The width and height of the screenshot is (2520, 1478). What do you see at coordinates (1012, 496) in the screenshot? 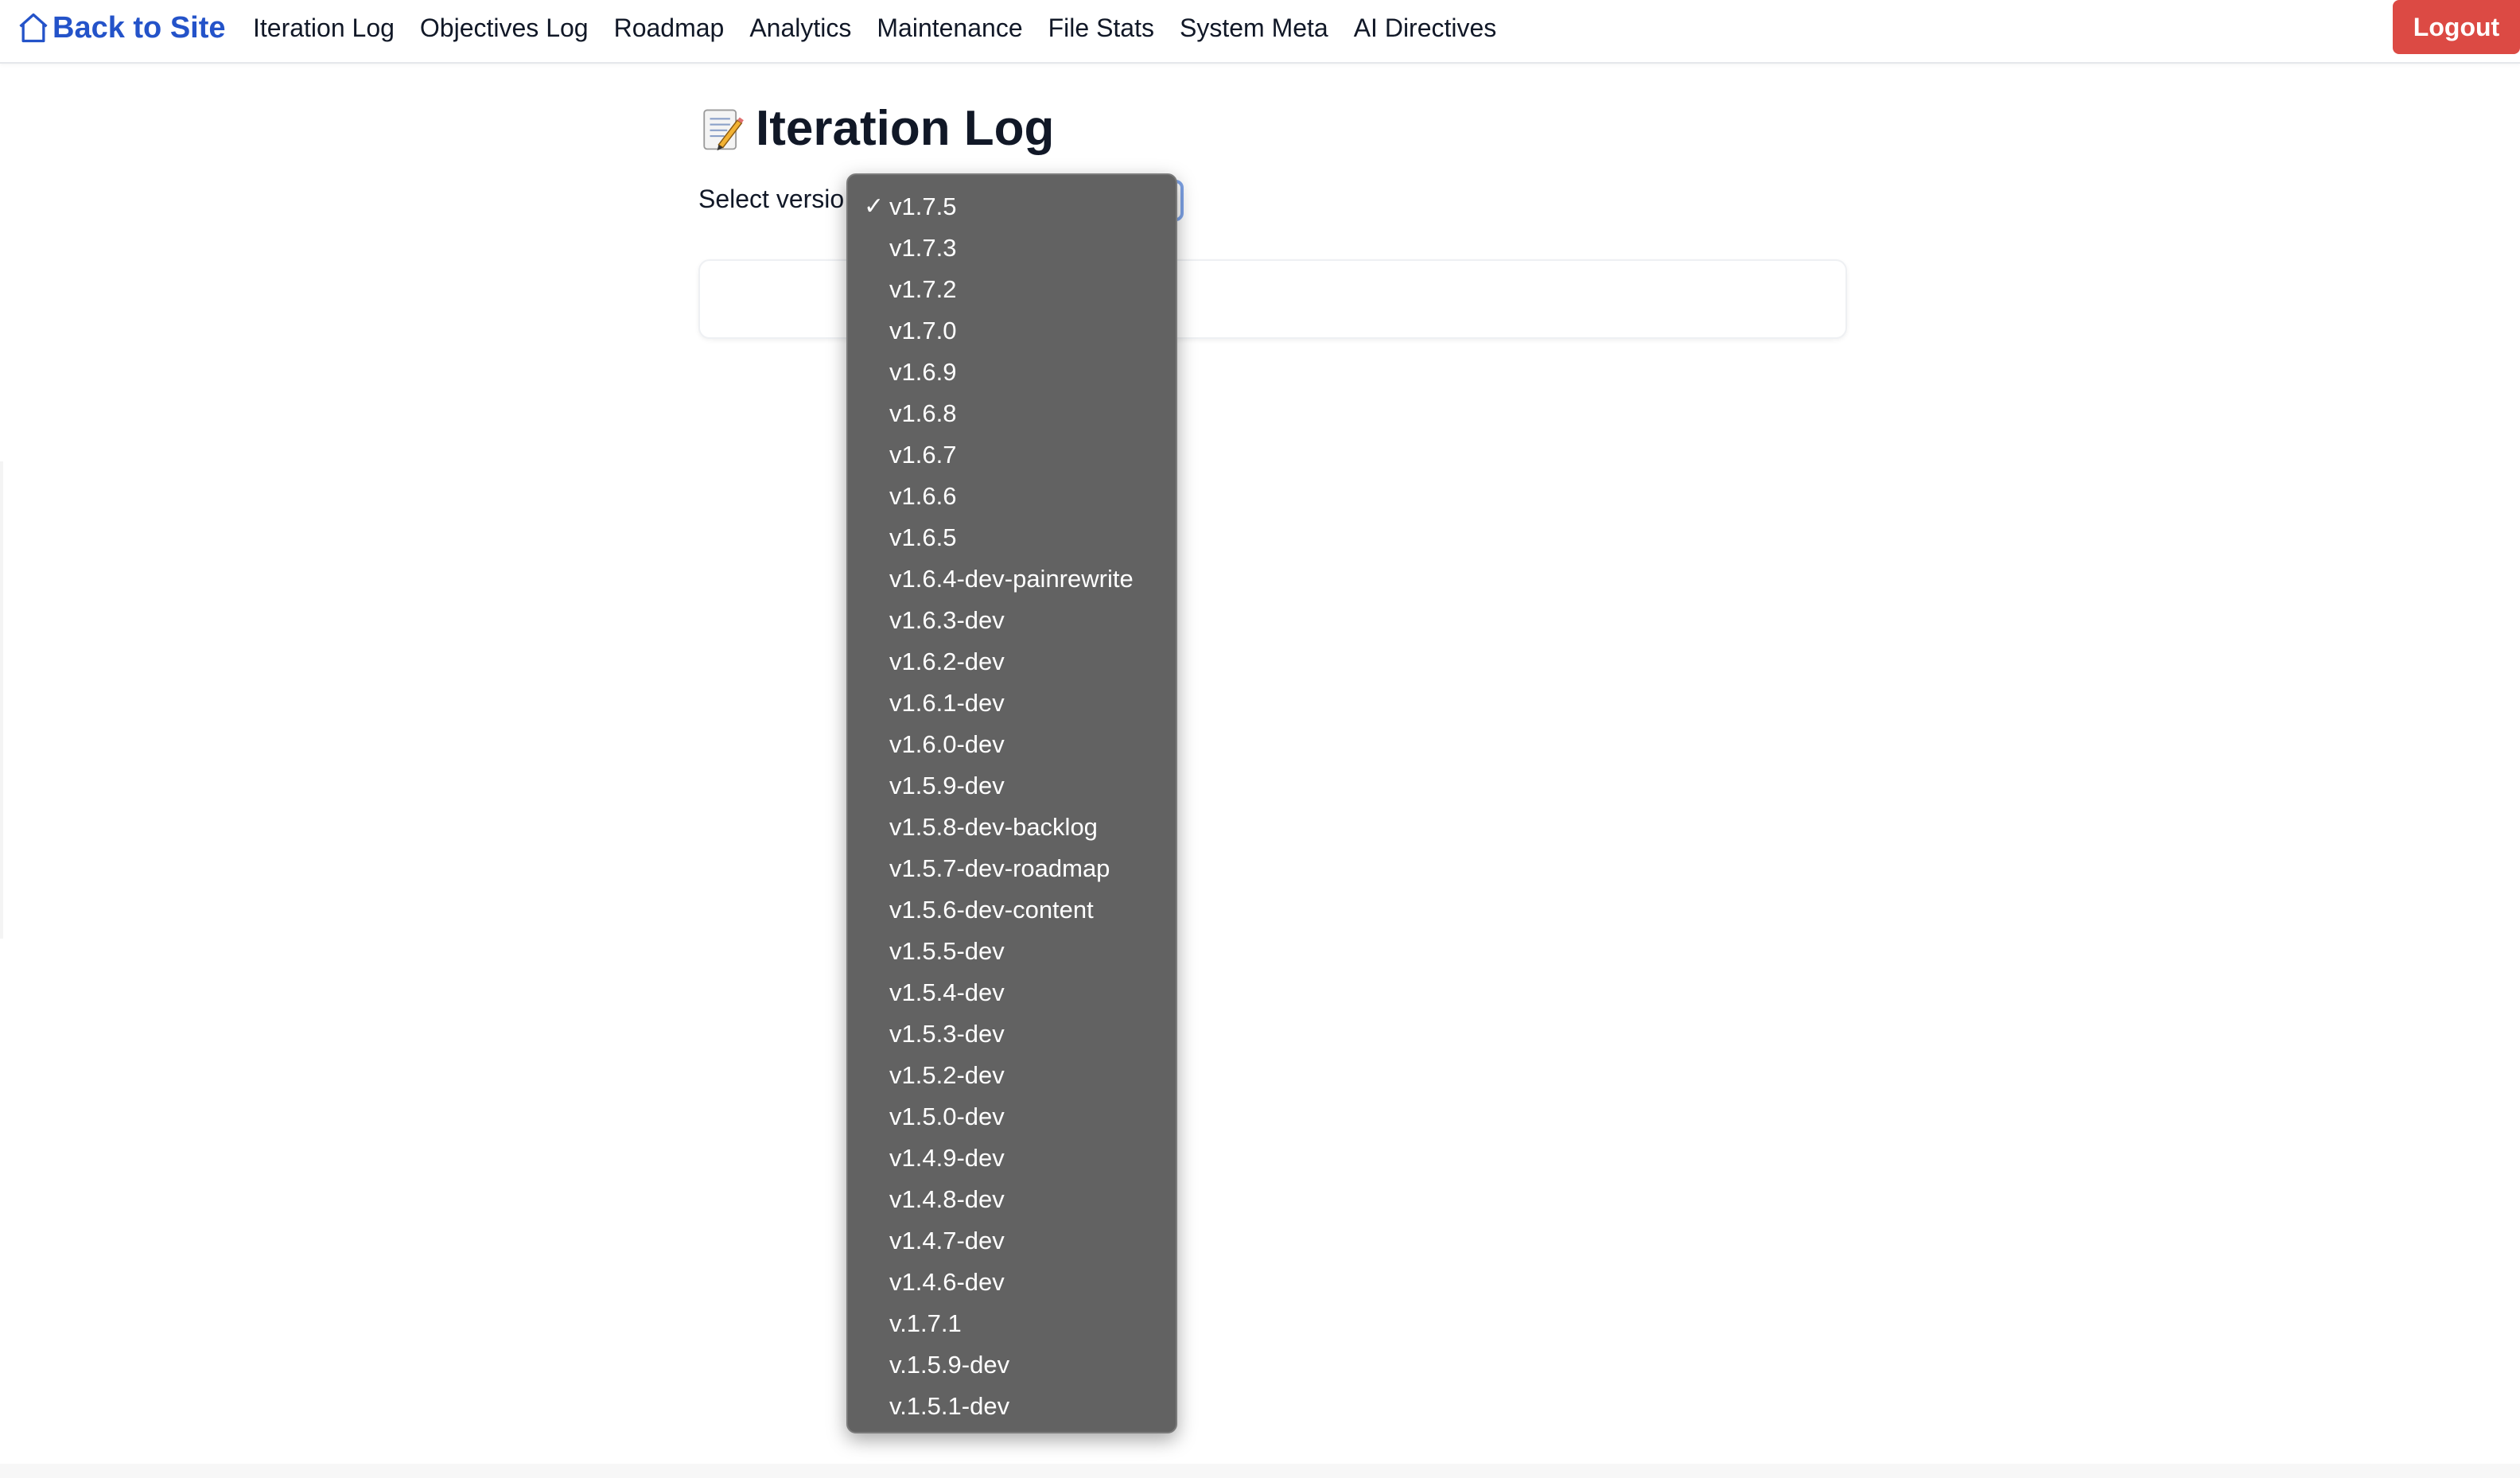
I see `version-option: v1.6.6` at bounding box center [1012, 496].